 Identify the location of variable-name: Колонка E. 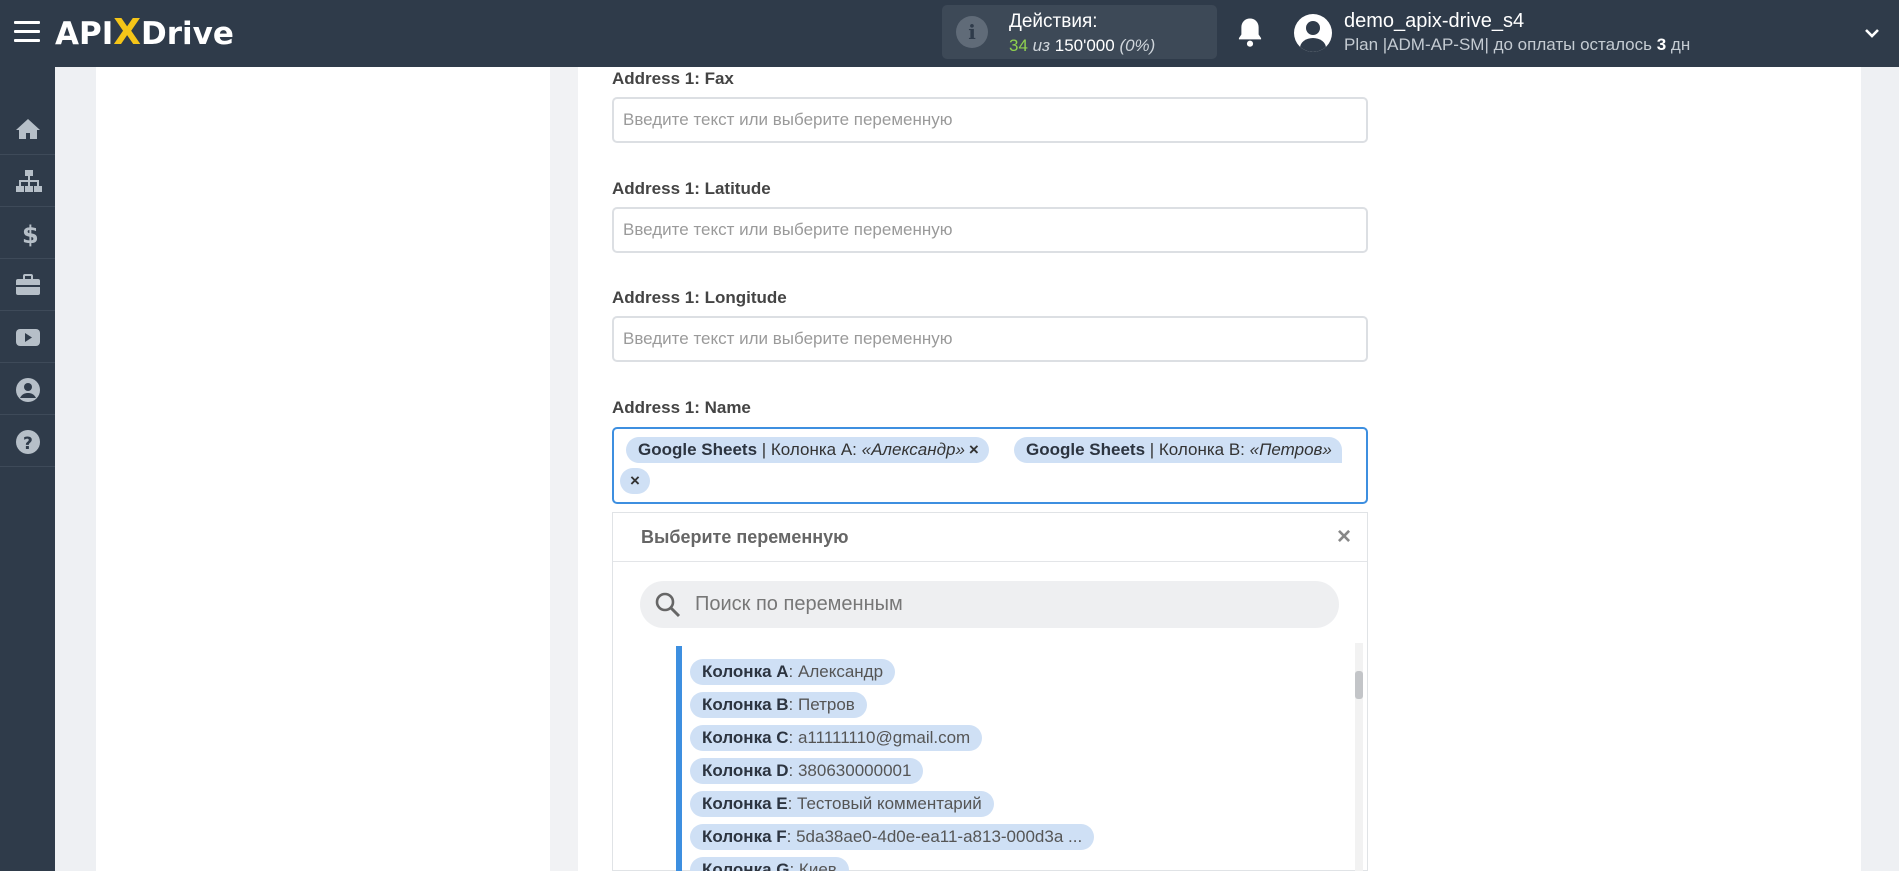
(745, 803).